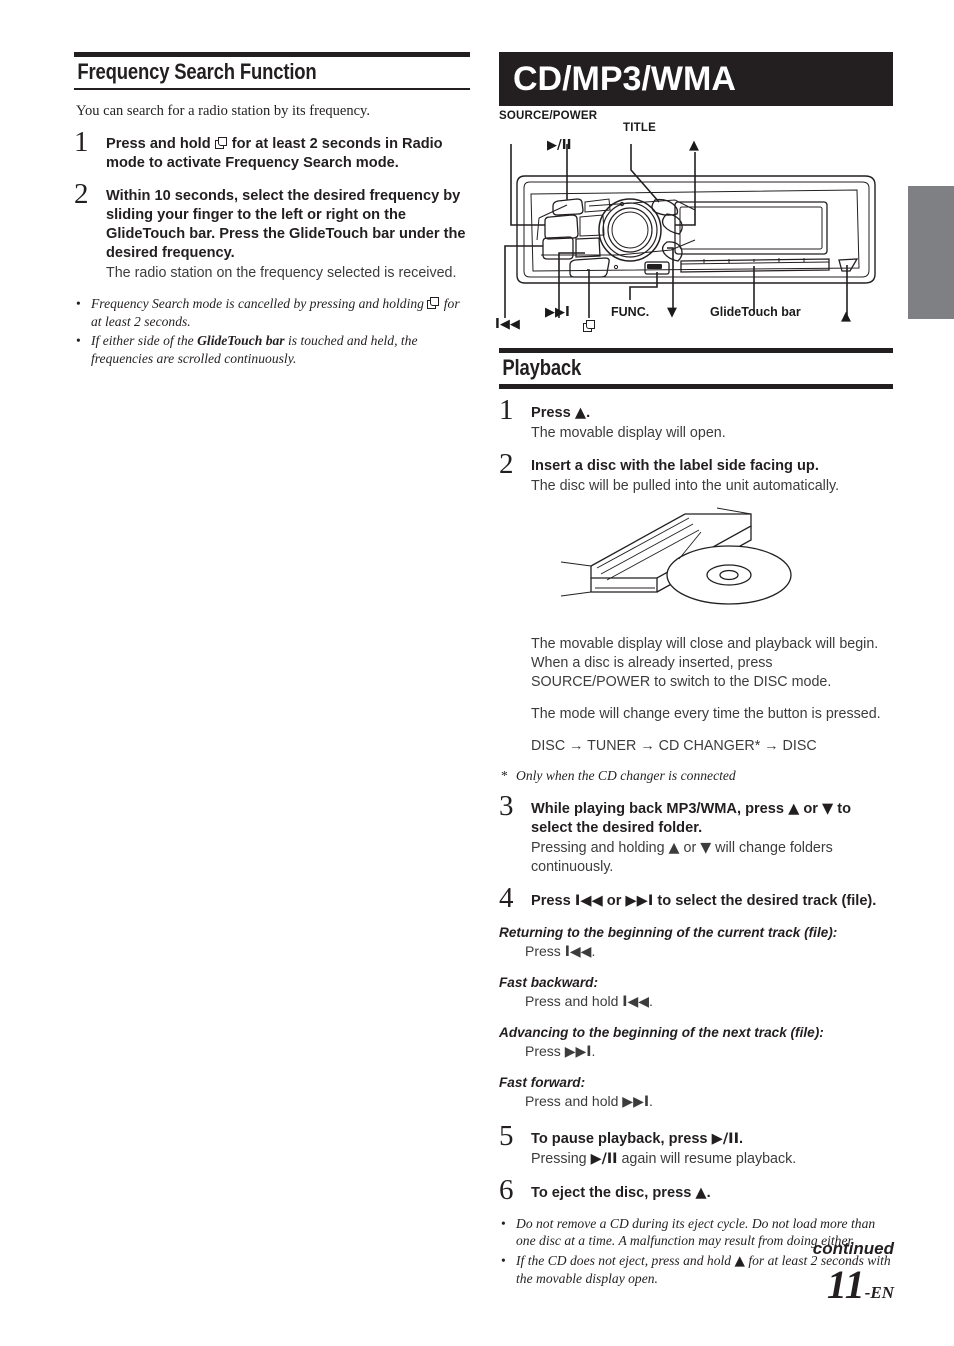 The image size is (954, 1346). I want to click on note-text-a: If either side of the, so click(144, 340).